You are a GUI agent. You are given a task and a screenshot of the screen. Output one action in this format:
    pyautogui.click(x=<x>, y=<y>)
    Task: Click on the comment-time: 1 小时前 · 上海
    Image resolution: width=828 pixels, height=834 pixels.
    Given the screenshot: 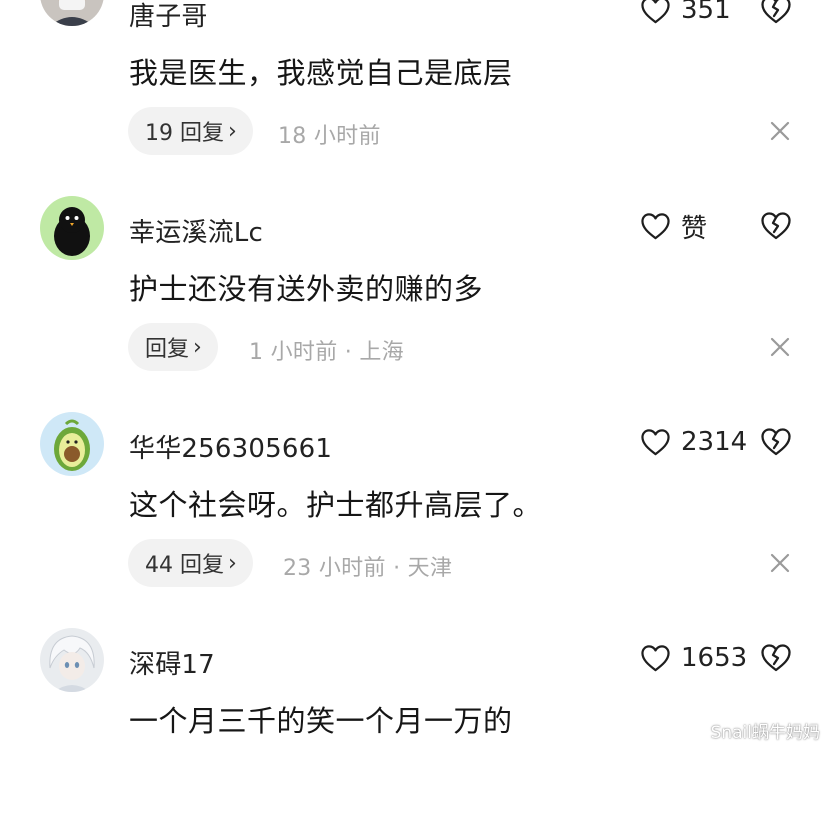 What is the action you would take?
    pyautogui.click(x=326, y=352)
    